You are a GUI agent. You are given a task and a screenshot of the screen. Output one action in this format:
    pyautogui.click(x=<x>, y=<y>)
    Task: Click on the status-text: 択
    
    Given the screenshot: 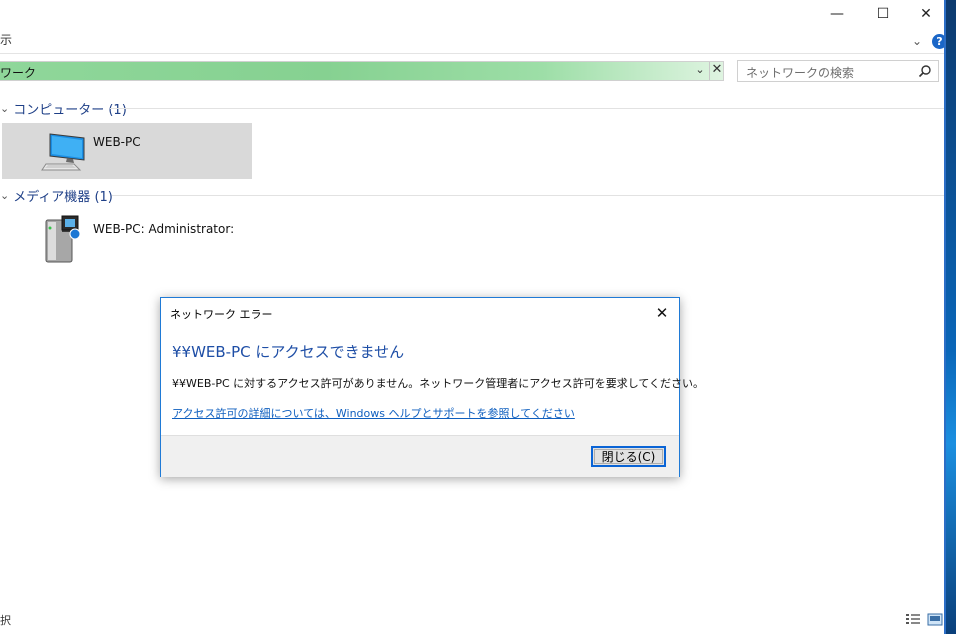 What is the action you would take?
    pyautogui.click(x=5, y=620)
    